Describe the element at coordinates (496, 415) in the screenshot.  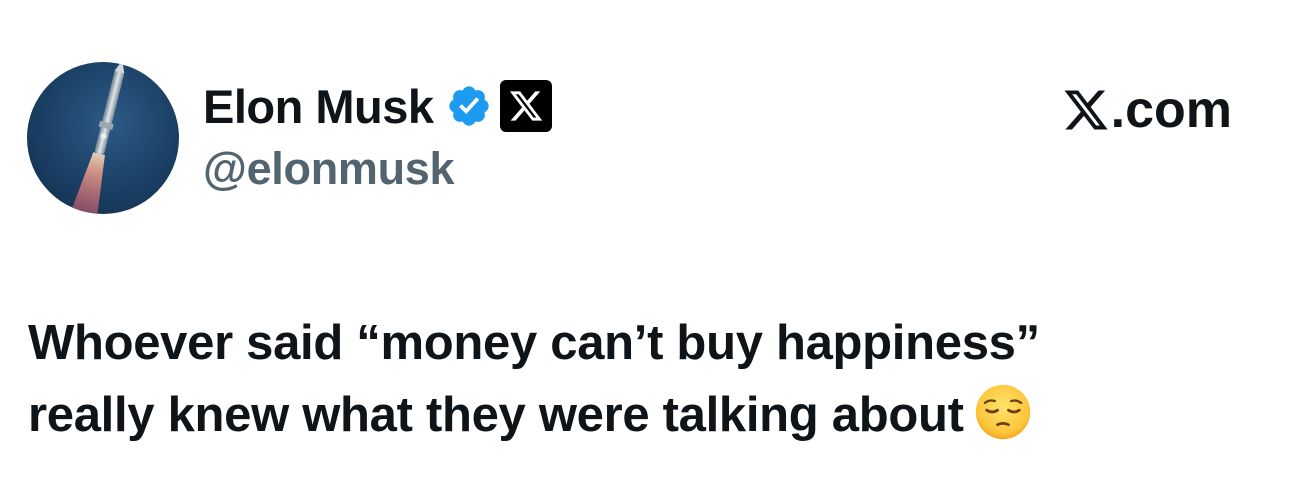
I see `tweet-text-line-2: really knew what they were talking about` at that location.